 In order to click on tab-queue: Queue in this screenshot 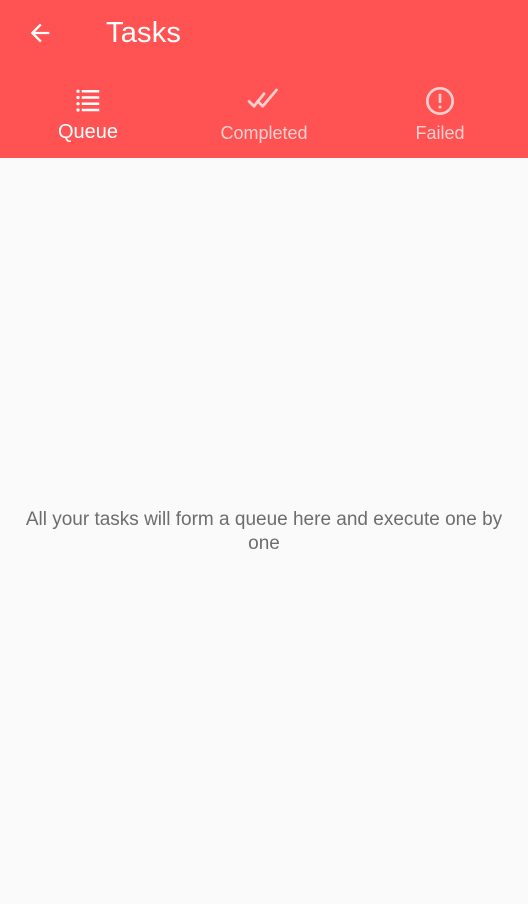, I will do `click(88, 114)`.